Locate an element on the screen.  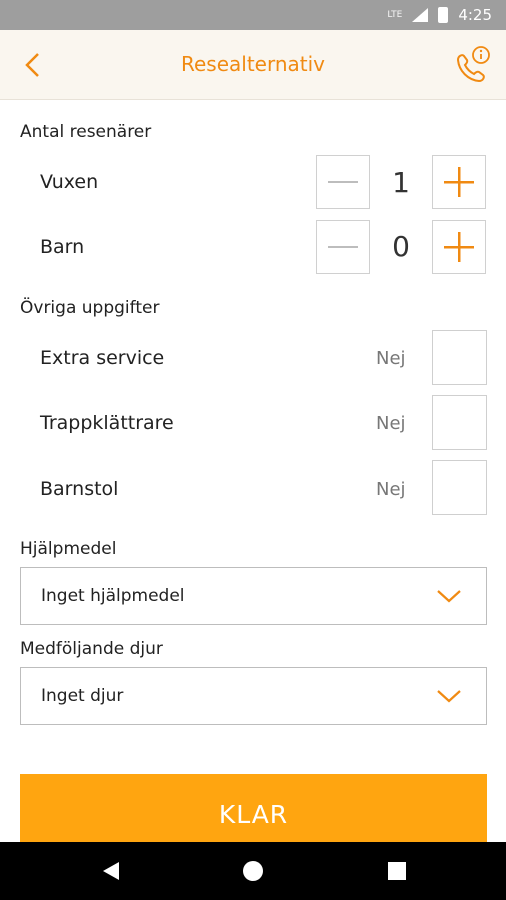
app-bar: Resealternativ is located at coordinates (253, 65).